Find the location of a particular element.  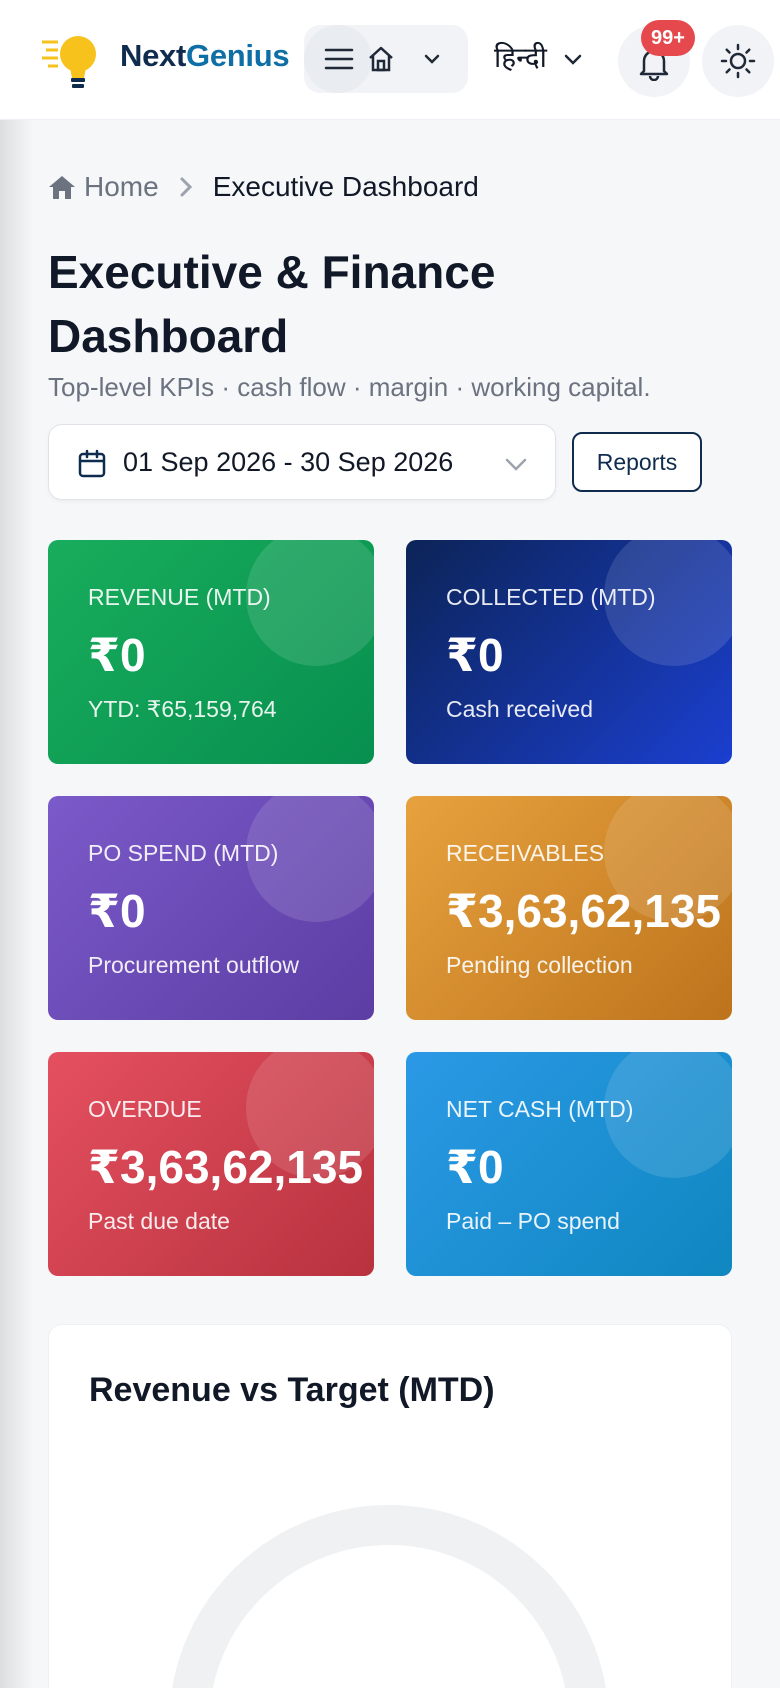

date-range-value: 01 Sep 2026 - 30 Sep 2026 is located at coordinates (288, 462).